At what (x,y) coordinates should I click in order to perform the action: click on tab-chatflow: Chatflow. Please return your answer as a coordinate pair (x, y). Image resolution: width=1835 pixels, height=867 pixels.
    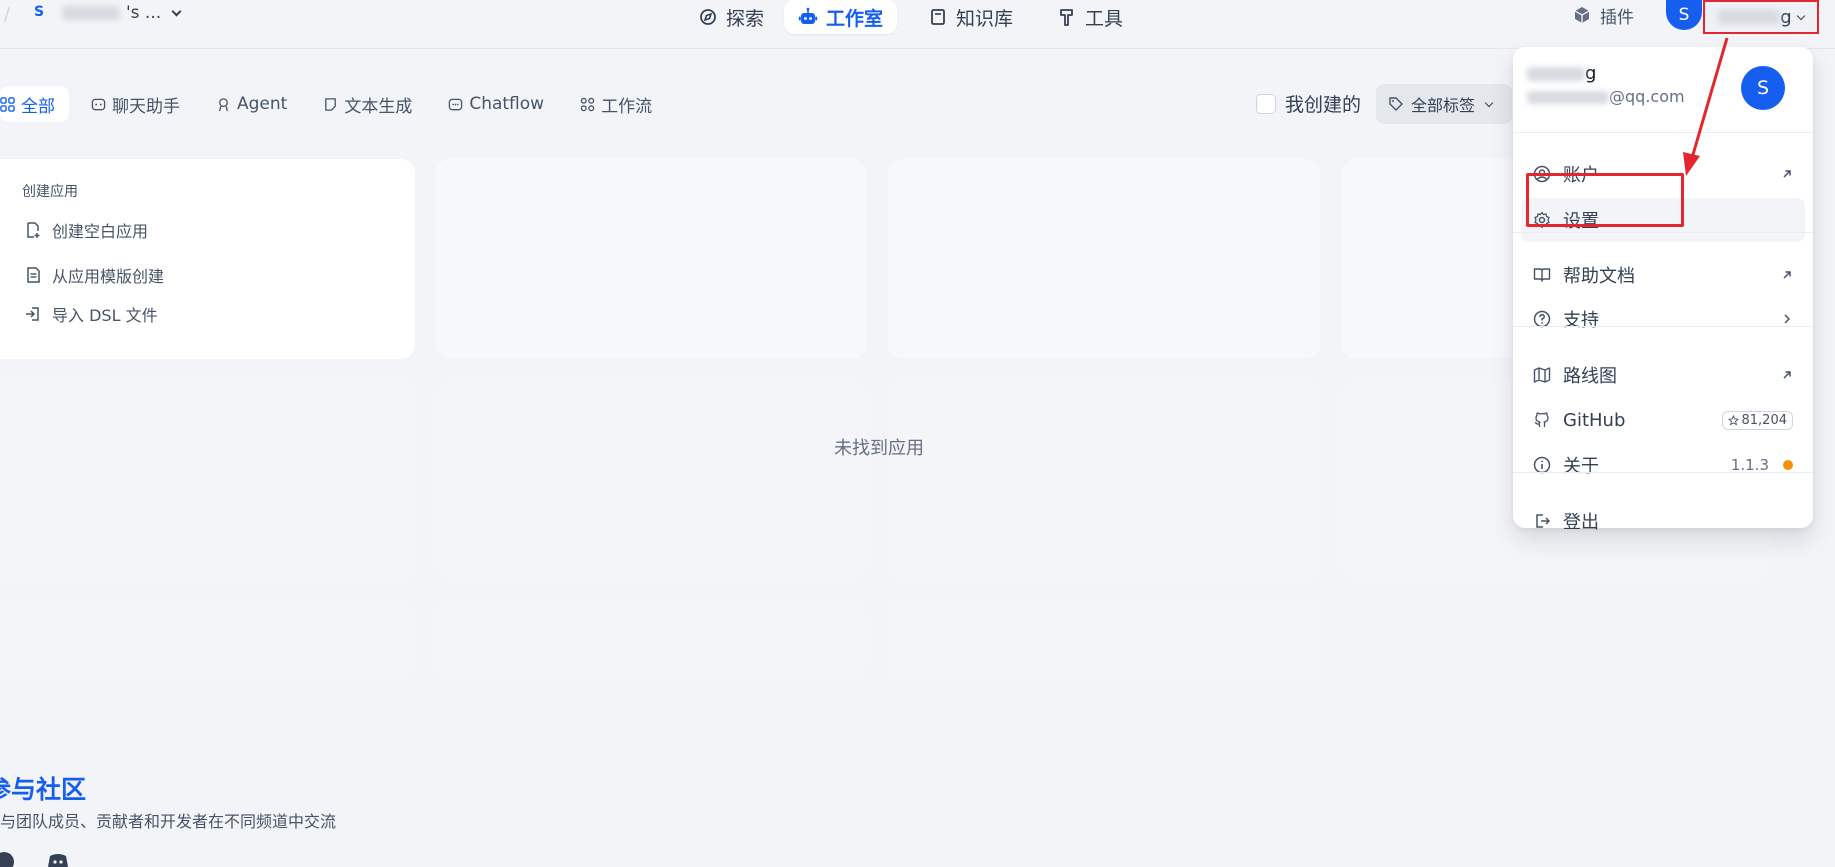
    Looking at the image, I should click on (496, 104).